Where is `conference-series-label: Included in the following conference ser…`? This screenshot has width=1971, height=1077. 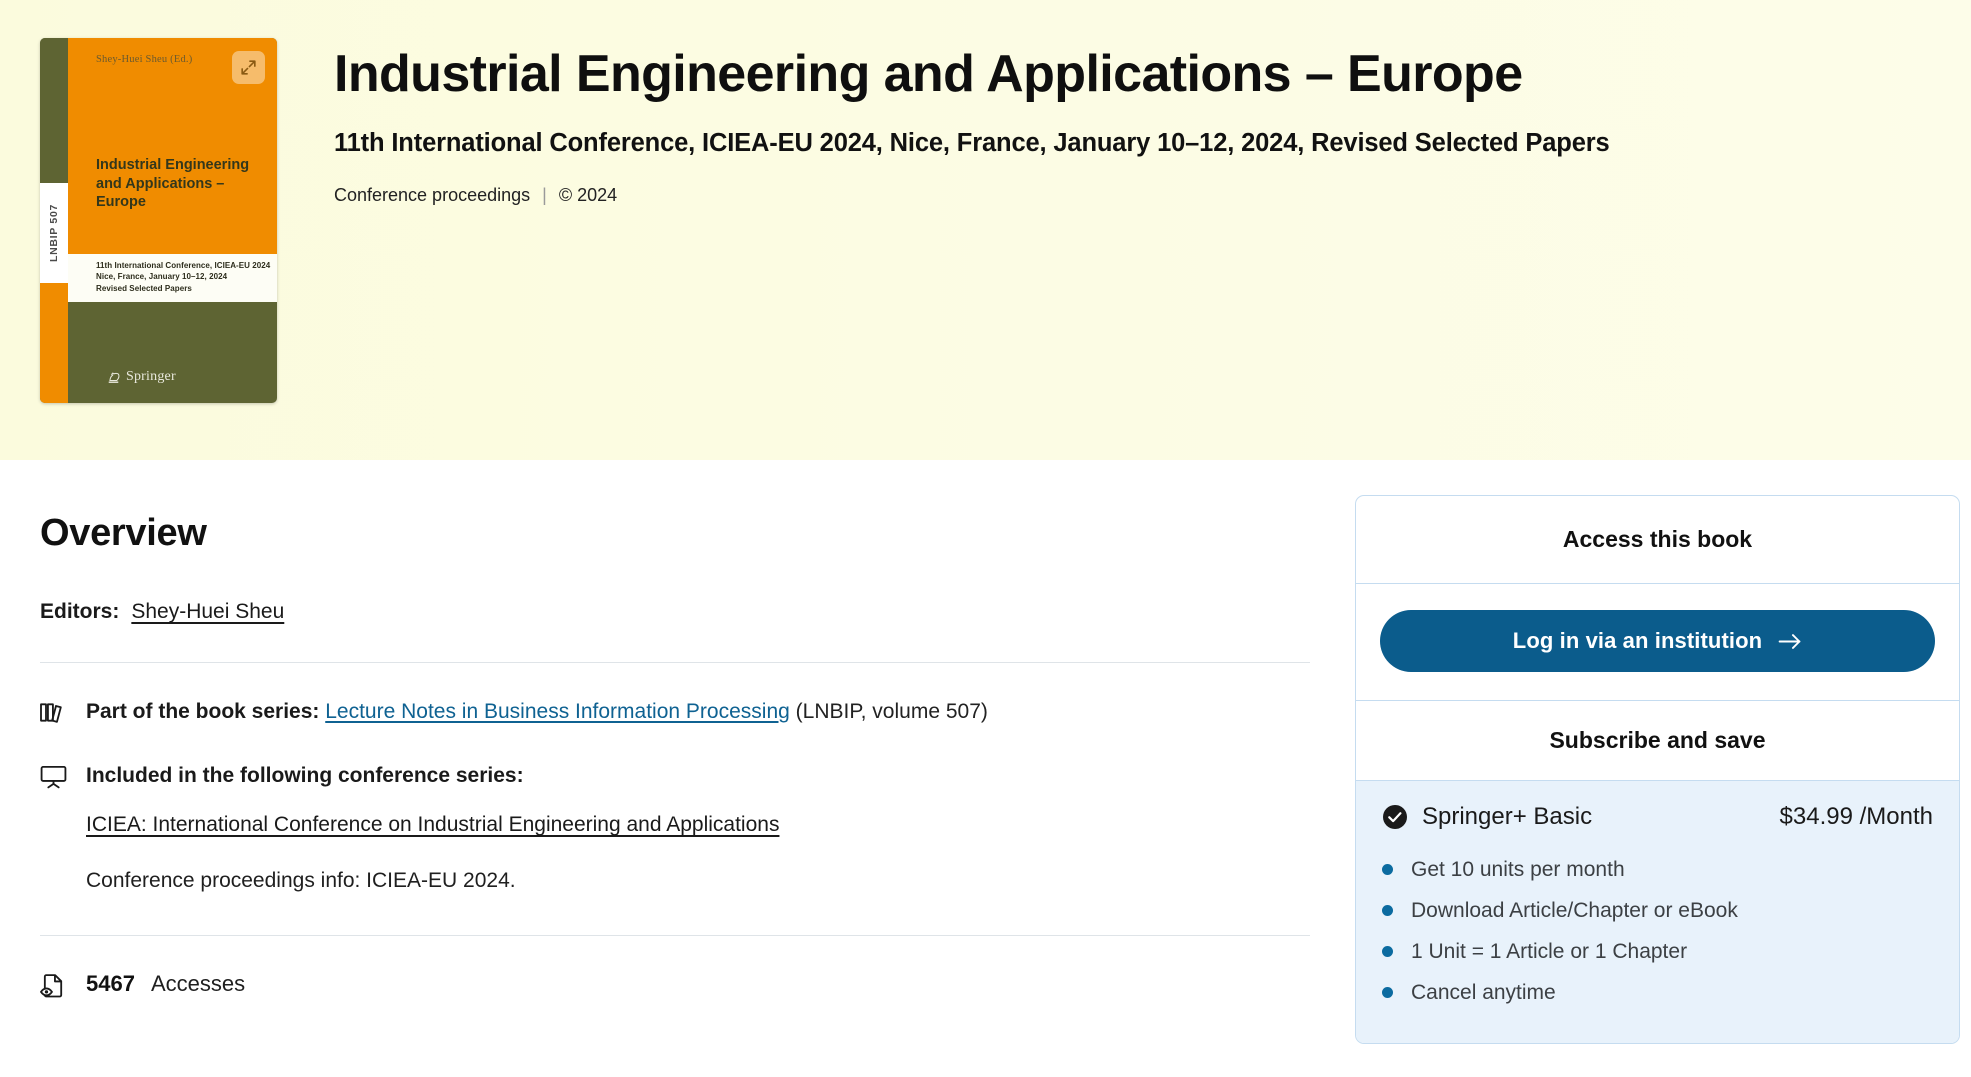
conference-series-label: Included in the following conference ser… is located at coordinates (305, 776).